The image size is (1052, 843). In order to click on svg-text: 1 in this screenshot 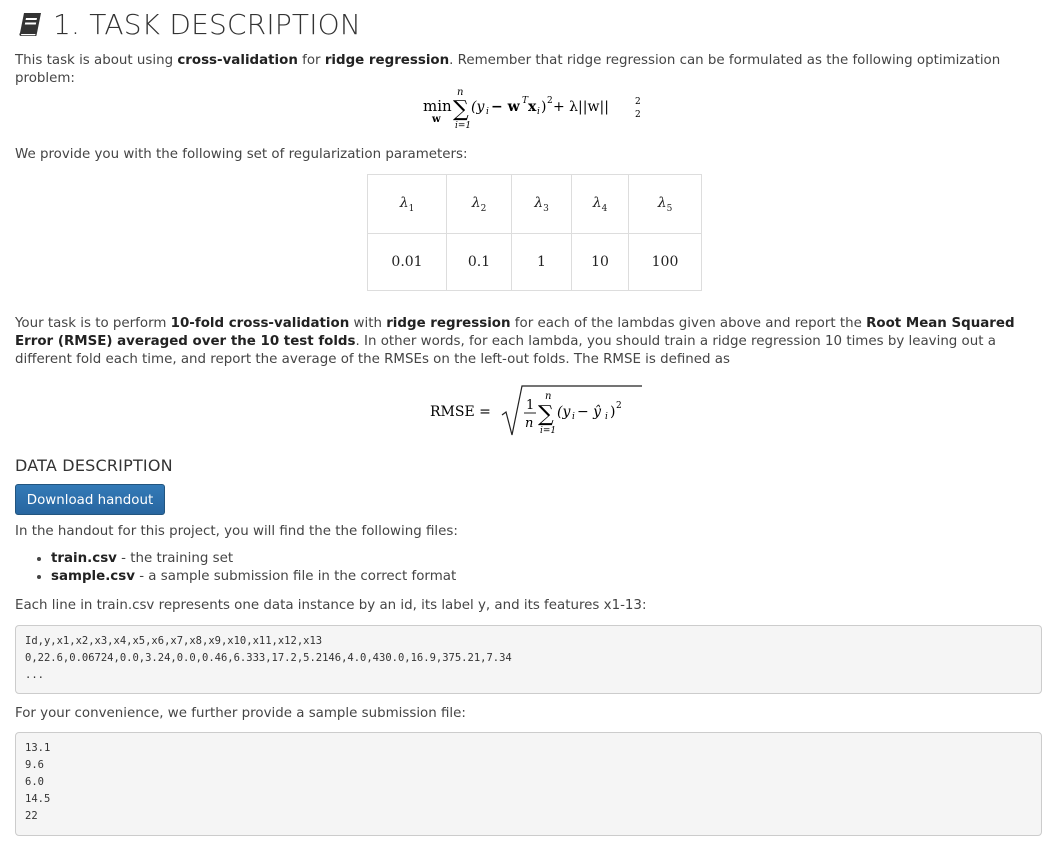, I will do `click(530, 405)`.